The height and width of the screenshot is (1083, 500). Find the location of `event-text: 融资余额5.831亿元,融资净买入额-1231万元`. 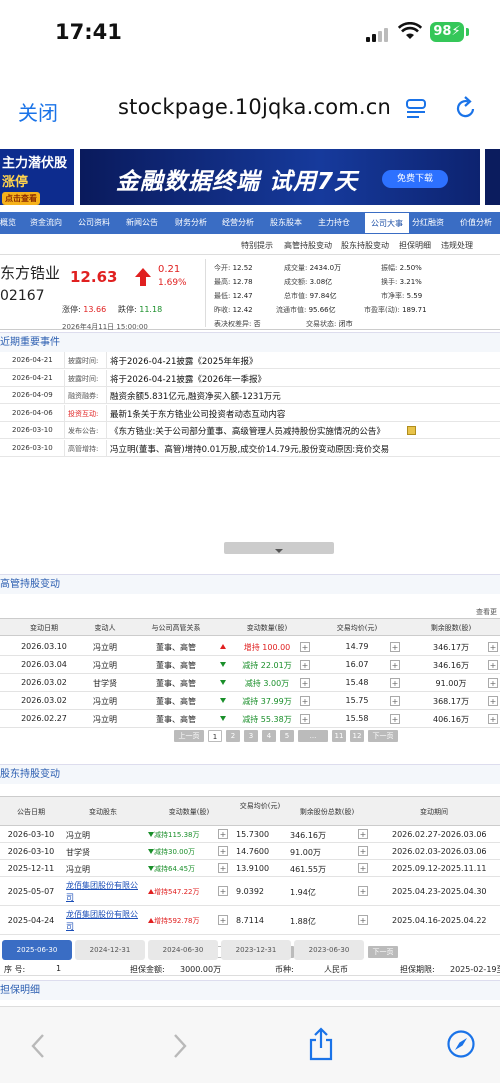

event-text: 融资余额5.831亿元,融资净买入额-1231万元 is located at coordinates (195, 396).